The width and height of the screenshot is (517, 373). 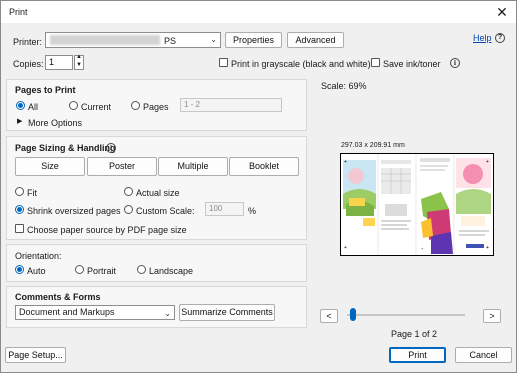 I want to click on fit-label: Fit, so click(x=32, y=193).